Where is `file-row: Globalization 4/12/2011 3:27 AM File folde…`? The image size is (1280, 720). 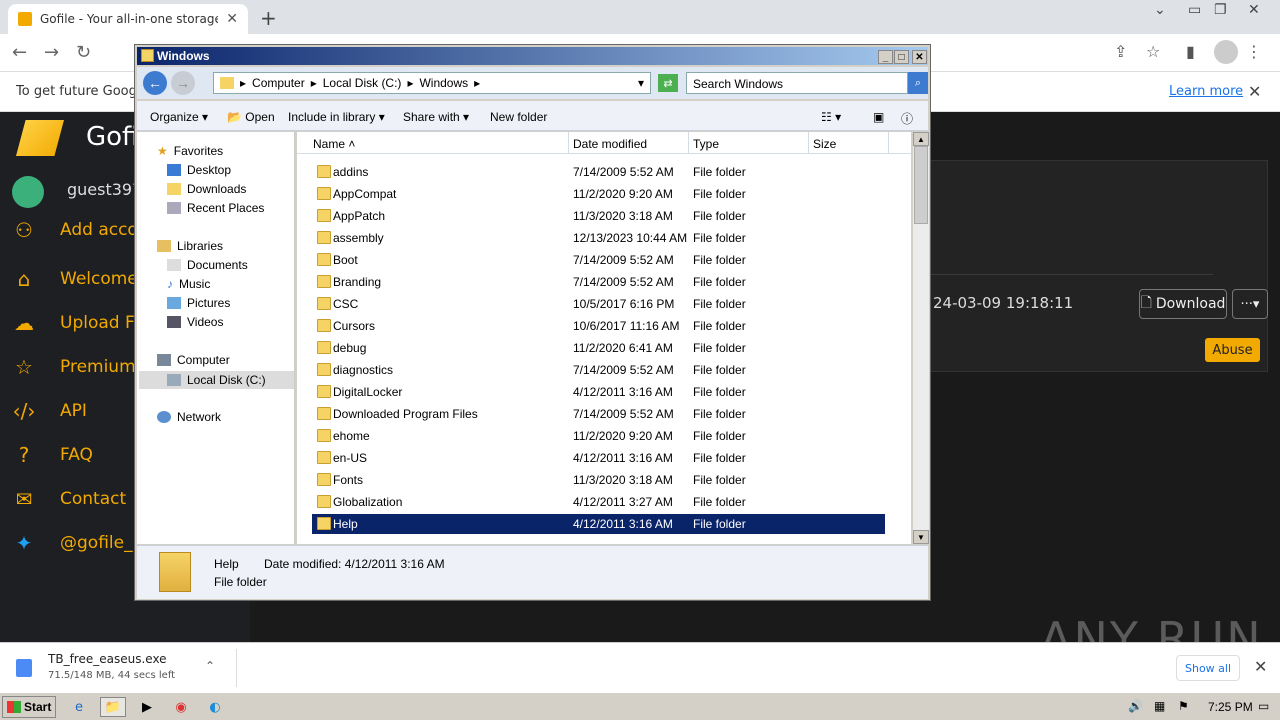
file-row: Globalization 4/12/2011 3:27 AM File folde… is located at coordinates (598, 502).